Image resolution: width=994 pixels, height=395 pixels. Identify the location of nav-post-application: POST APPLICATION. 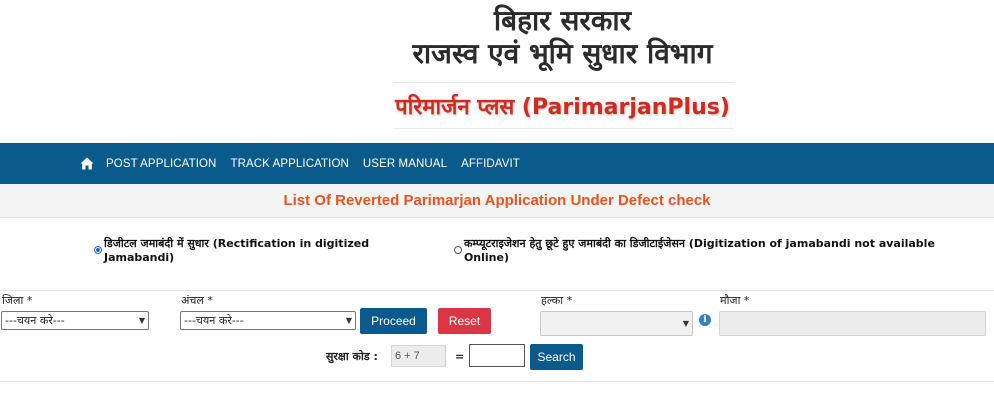
(161, 164).